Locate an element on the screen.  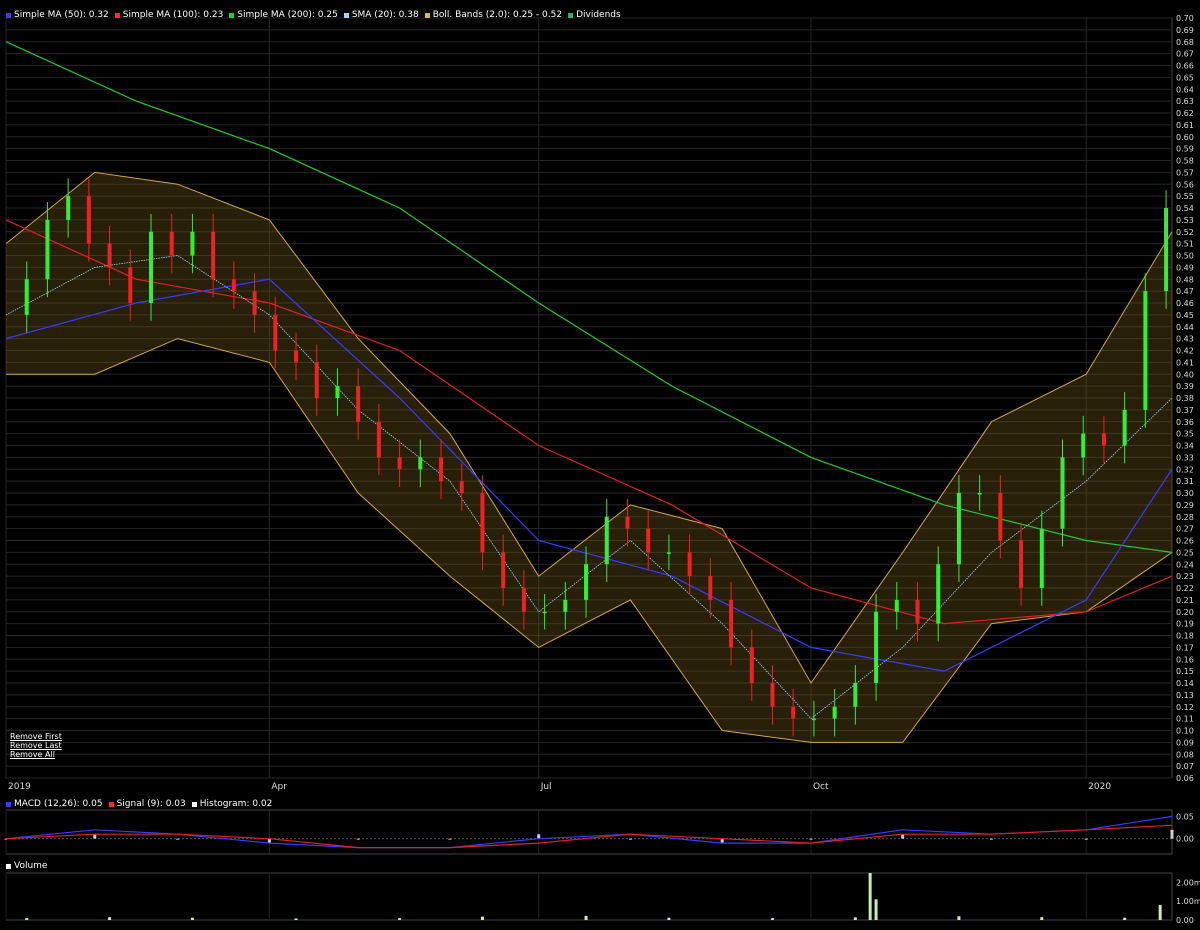
legend-main-item: Dividends is located at coordinates (594, 15).